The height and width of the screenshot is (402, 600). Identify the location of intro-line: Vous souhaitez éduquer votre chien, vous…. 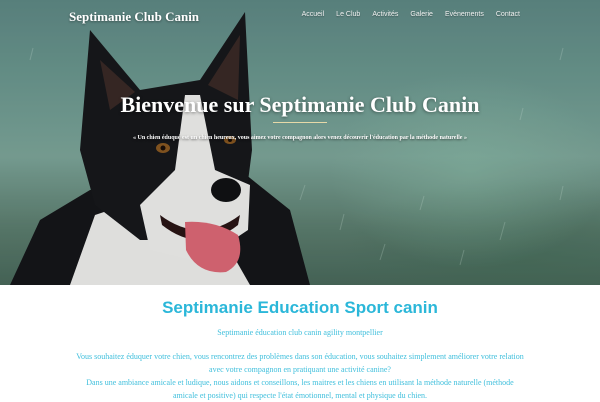
(300, 356).